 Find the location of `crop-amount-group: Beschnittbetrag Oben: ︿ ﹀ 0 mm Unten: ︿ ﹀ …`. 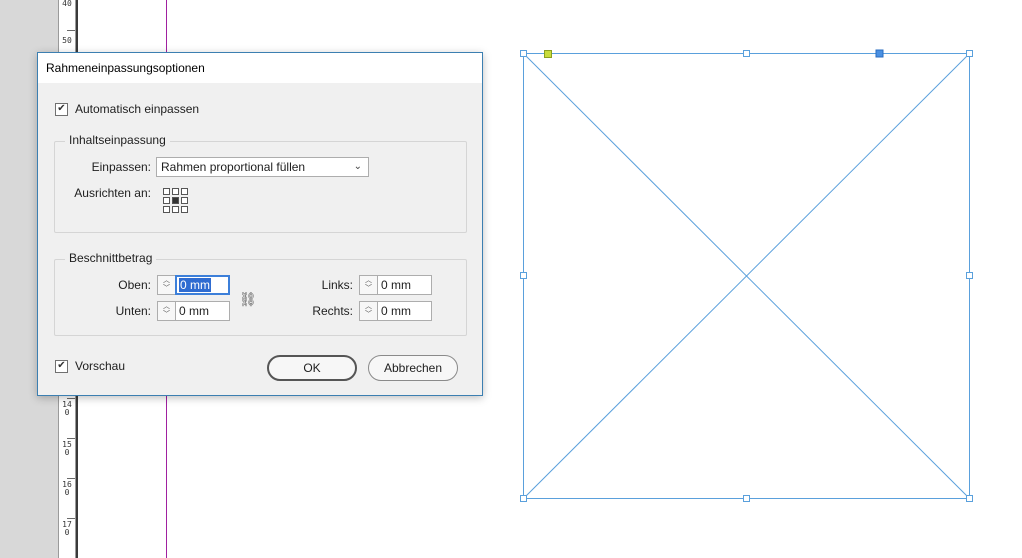

crop-amount-group: Beschnittbetrag Oben: ︿ ﹀ 0 mm Unten: ︿ ﹀ … is located at coordinates (260, 293).